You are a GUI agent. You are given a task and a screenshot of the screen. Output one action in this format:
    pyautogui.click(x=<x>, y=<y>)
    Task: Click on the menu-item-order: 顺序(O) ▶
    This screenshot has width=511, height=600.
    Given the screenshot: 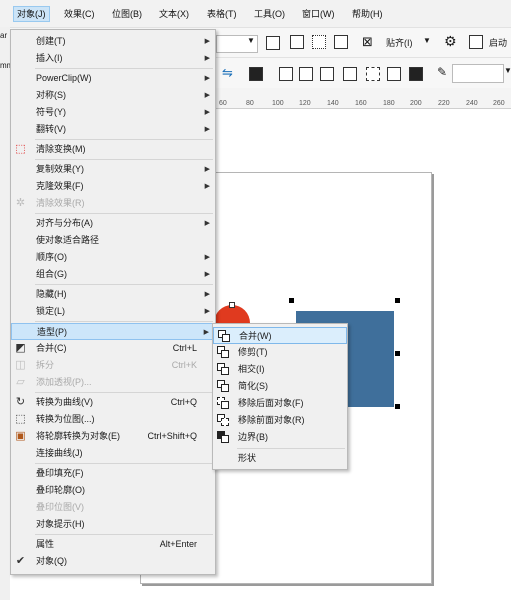 What is the action you would take?
    pyautogui.click(x=113, y=257)
    